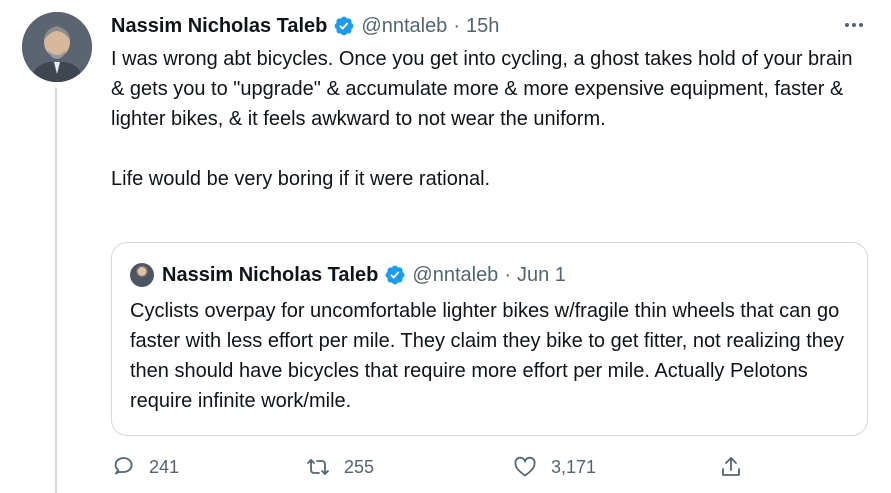 Image resolution: width=891 pixels, height=493 pixels. Describe the element at coordinates (57, 47) in the screenshot. I see `avatar` at that location.